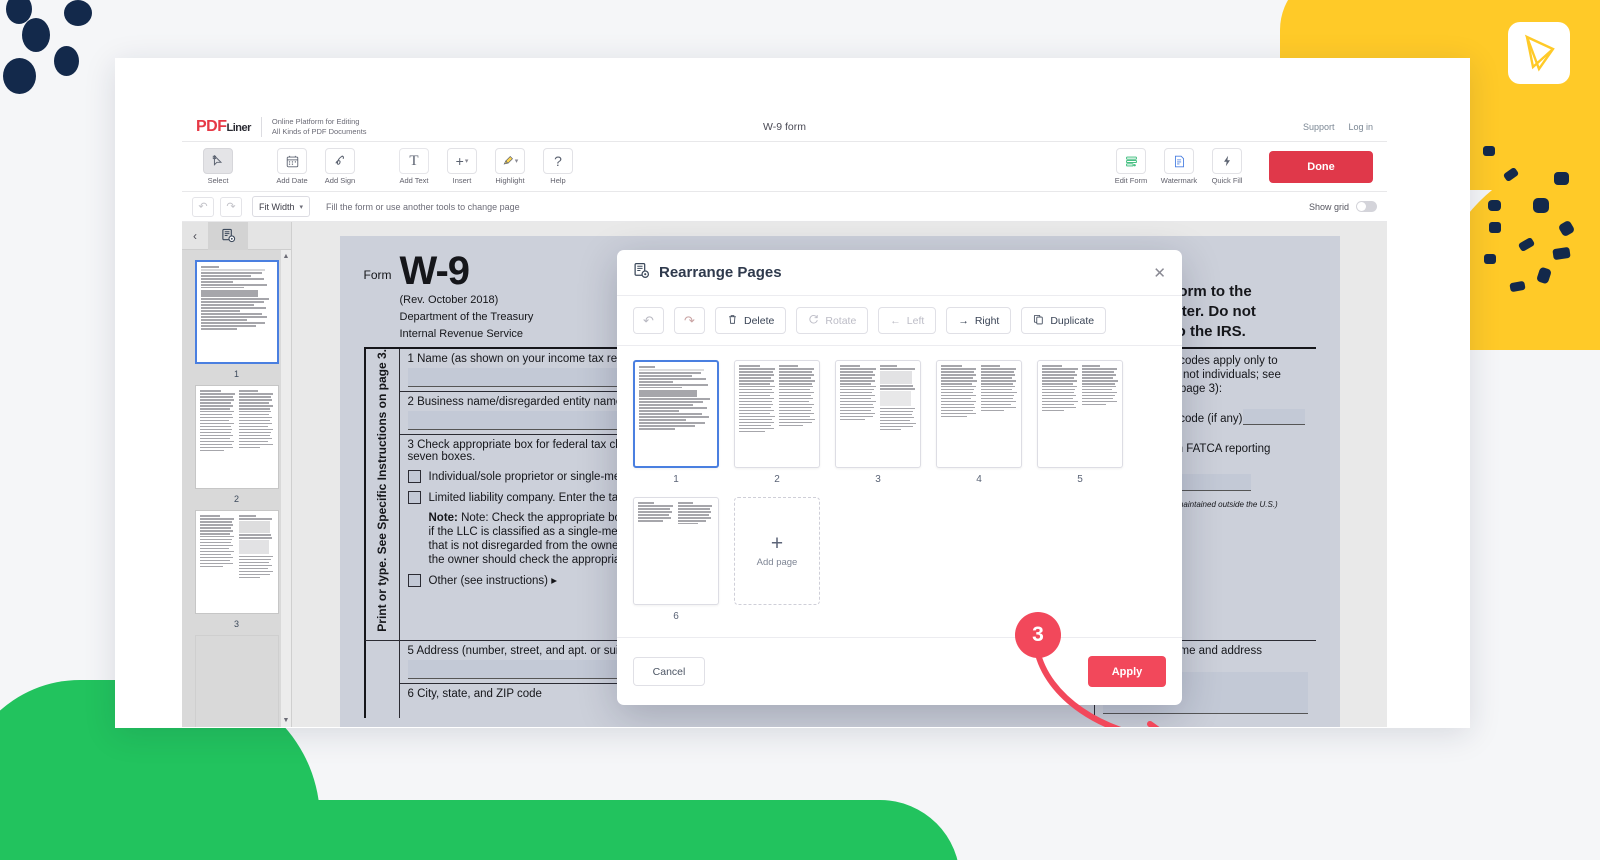  Describe the element at coordinates (669, 671) in the screenshot. I see `cancel-button: Cancel` at that location.